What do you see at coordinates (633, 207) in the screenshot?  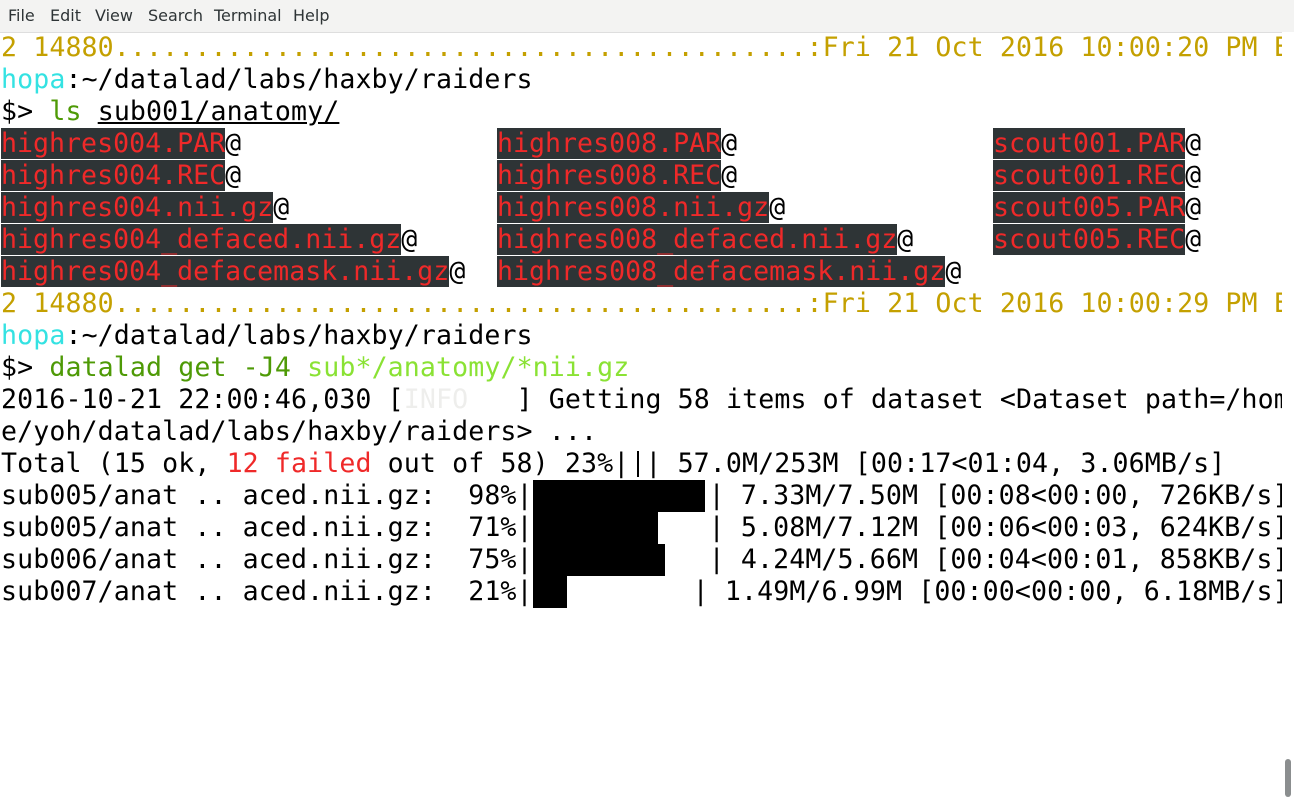 I see `file-name: highres008.nii.gz` at bounding box center [633, 207].